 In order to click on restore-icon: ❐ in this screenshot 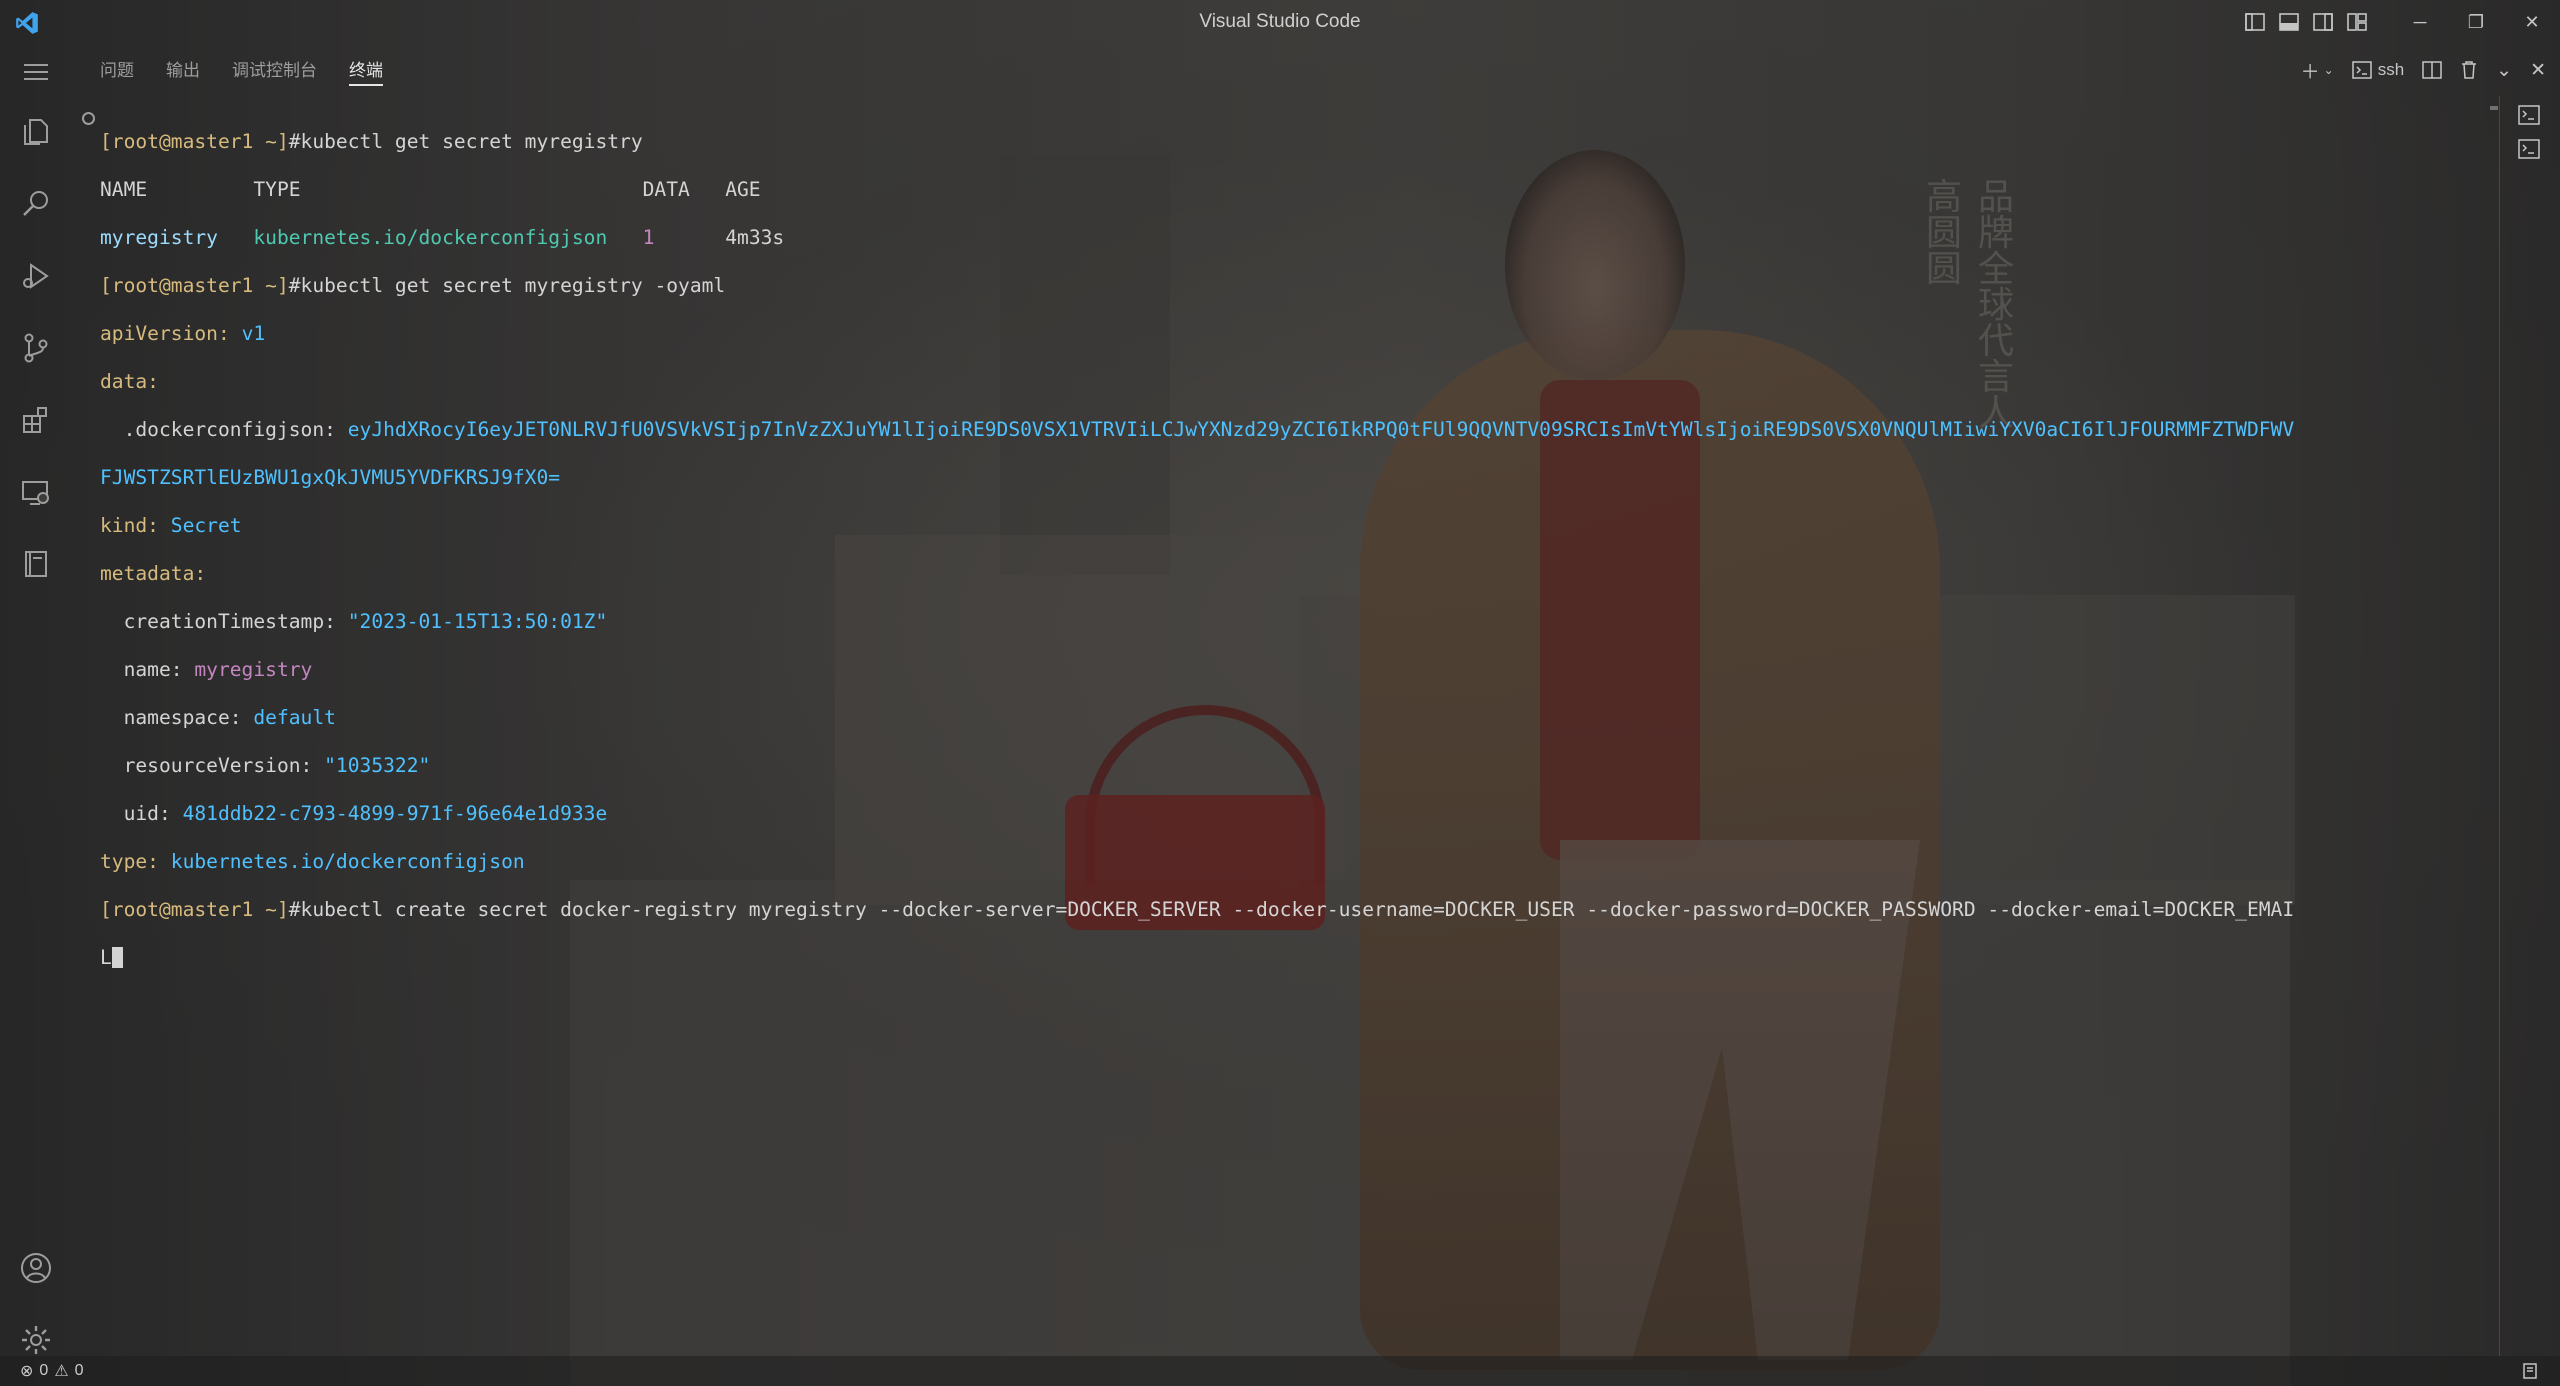, I will do `click(2476, 22)`.